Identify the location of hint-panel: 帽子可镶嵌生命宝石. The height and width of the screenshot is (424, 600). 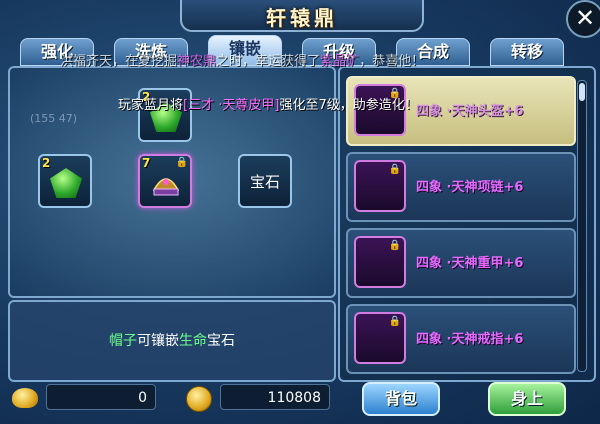
(172, 341).